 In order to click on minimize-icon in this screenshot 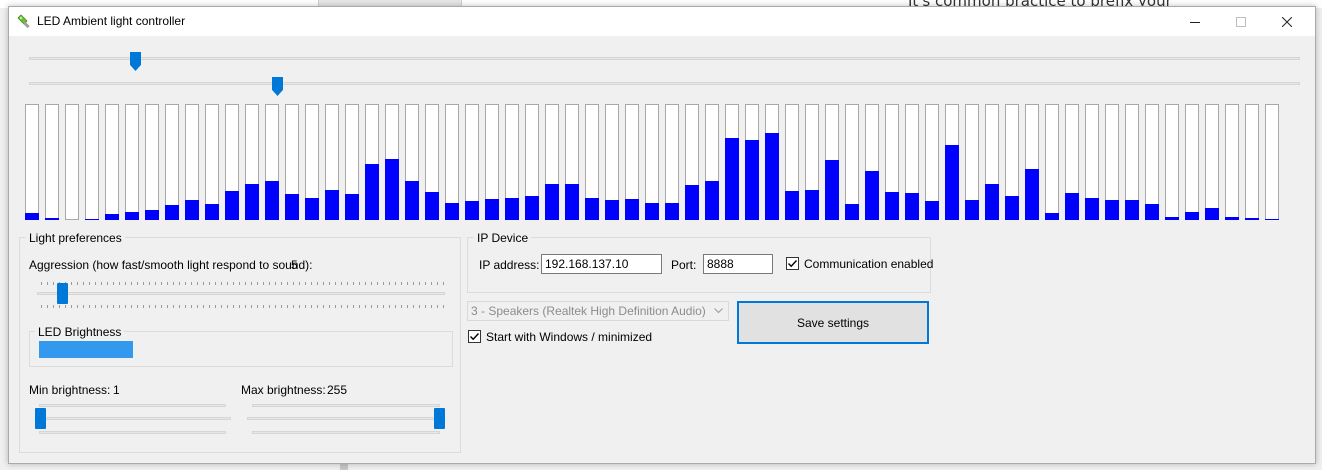, I will do `click(1195, 22)`.